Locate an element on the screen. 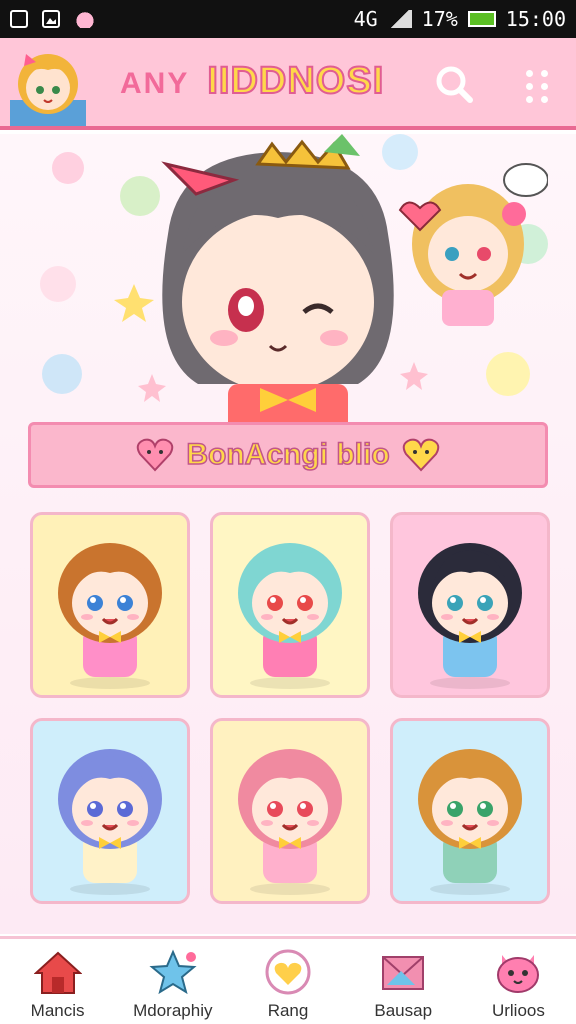 The image size is (576, 1024). character-card-chibi-brown is located at coordinates (110, 605).